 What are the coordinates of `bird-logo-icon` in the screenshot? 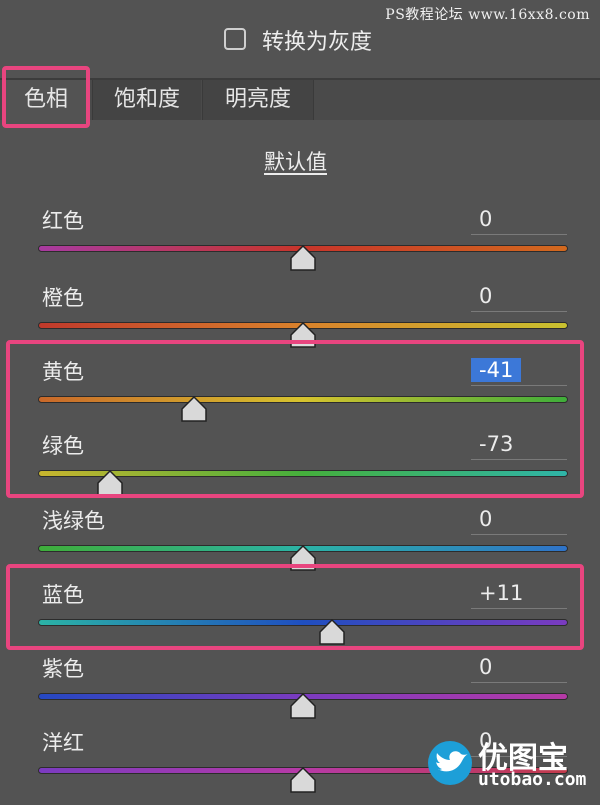 It's located at (450, 763).